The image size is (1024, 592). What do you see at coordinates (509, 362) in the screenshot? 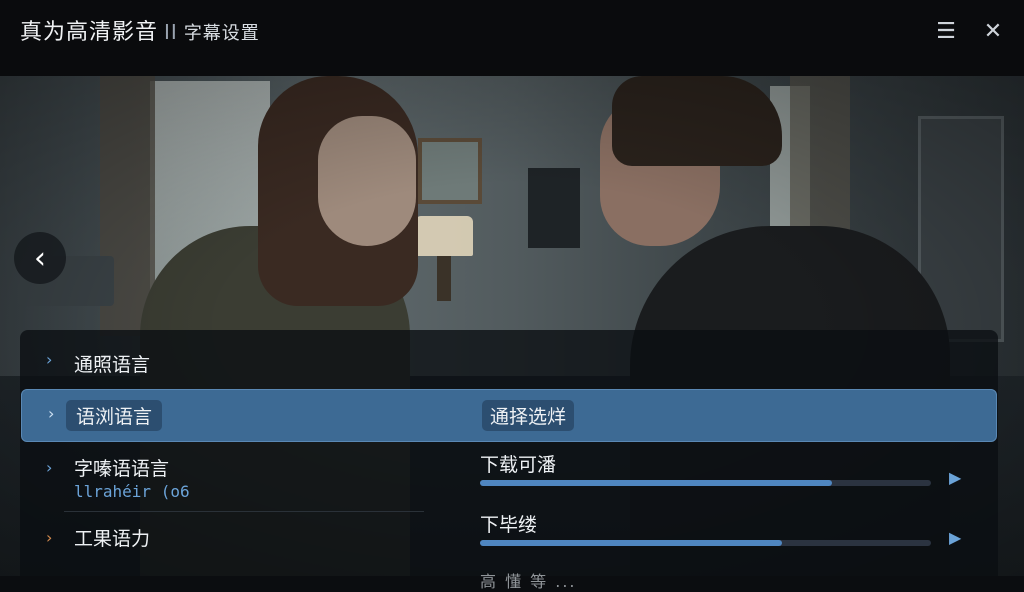
I see `settings-row-1: › 通照语言` at bounding box center [509, 362].